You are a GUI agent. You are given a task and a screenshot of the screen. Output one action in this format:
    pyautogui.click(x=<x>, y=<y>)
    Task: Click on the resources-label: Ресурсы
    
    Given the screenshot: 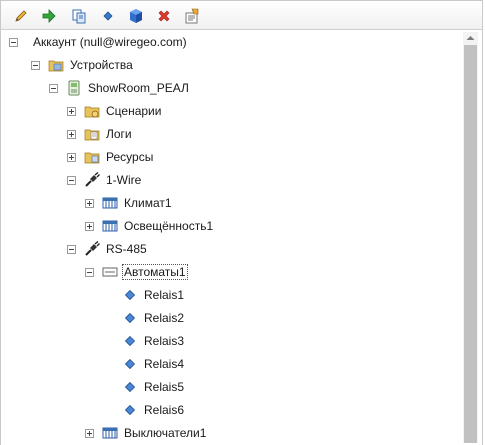 What is the action you would take?
    pyautogui.click(x=129, y=157)
    